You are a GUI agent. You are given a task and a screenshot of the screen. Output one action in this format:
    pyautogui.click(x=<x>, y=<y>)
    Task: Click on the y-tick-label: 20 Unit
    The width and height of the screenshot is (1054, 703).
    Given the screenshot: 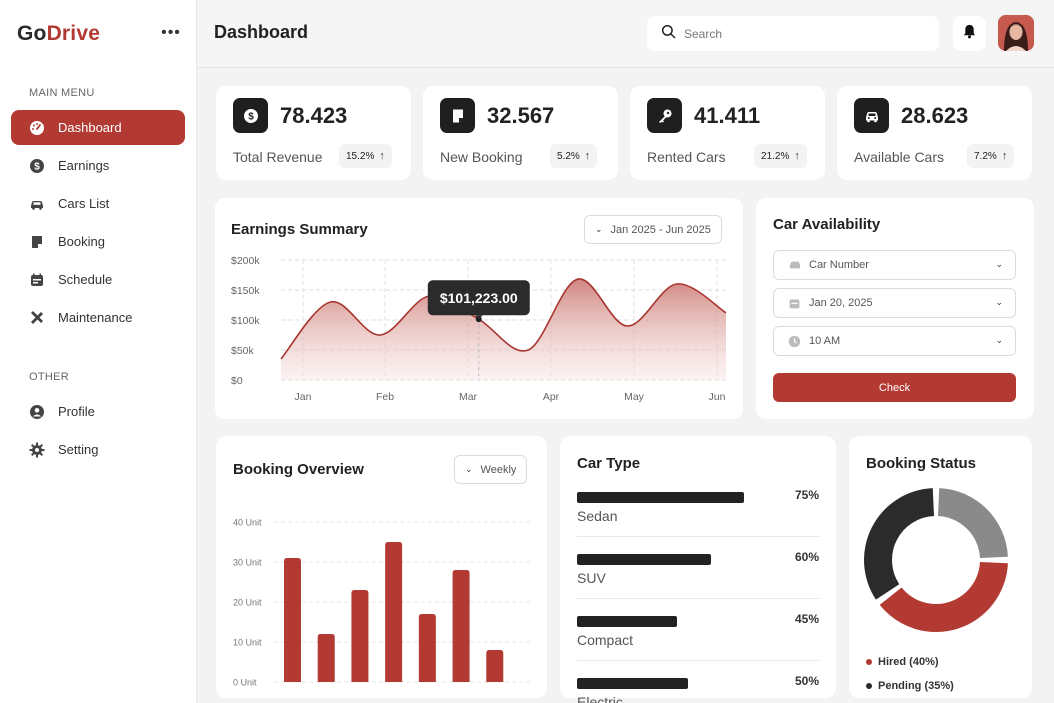 What is the action you would take?
    pyautogui.click(x=247, y=603)
    